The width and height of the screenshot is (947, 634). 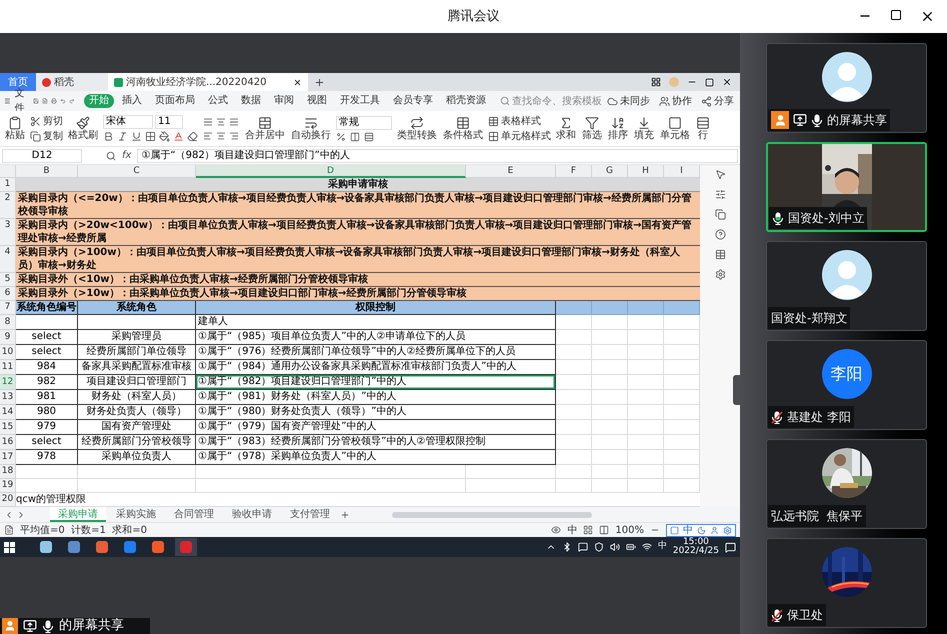 I want to click on fill-color-icon, so click(x=164, y=136).